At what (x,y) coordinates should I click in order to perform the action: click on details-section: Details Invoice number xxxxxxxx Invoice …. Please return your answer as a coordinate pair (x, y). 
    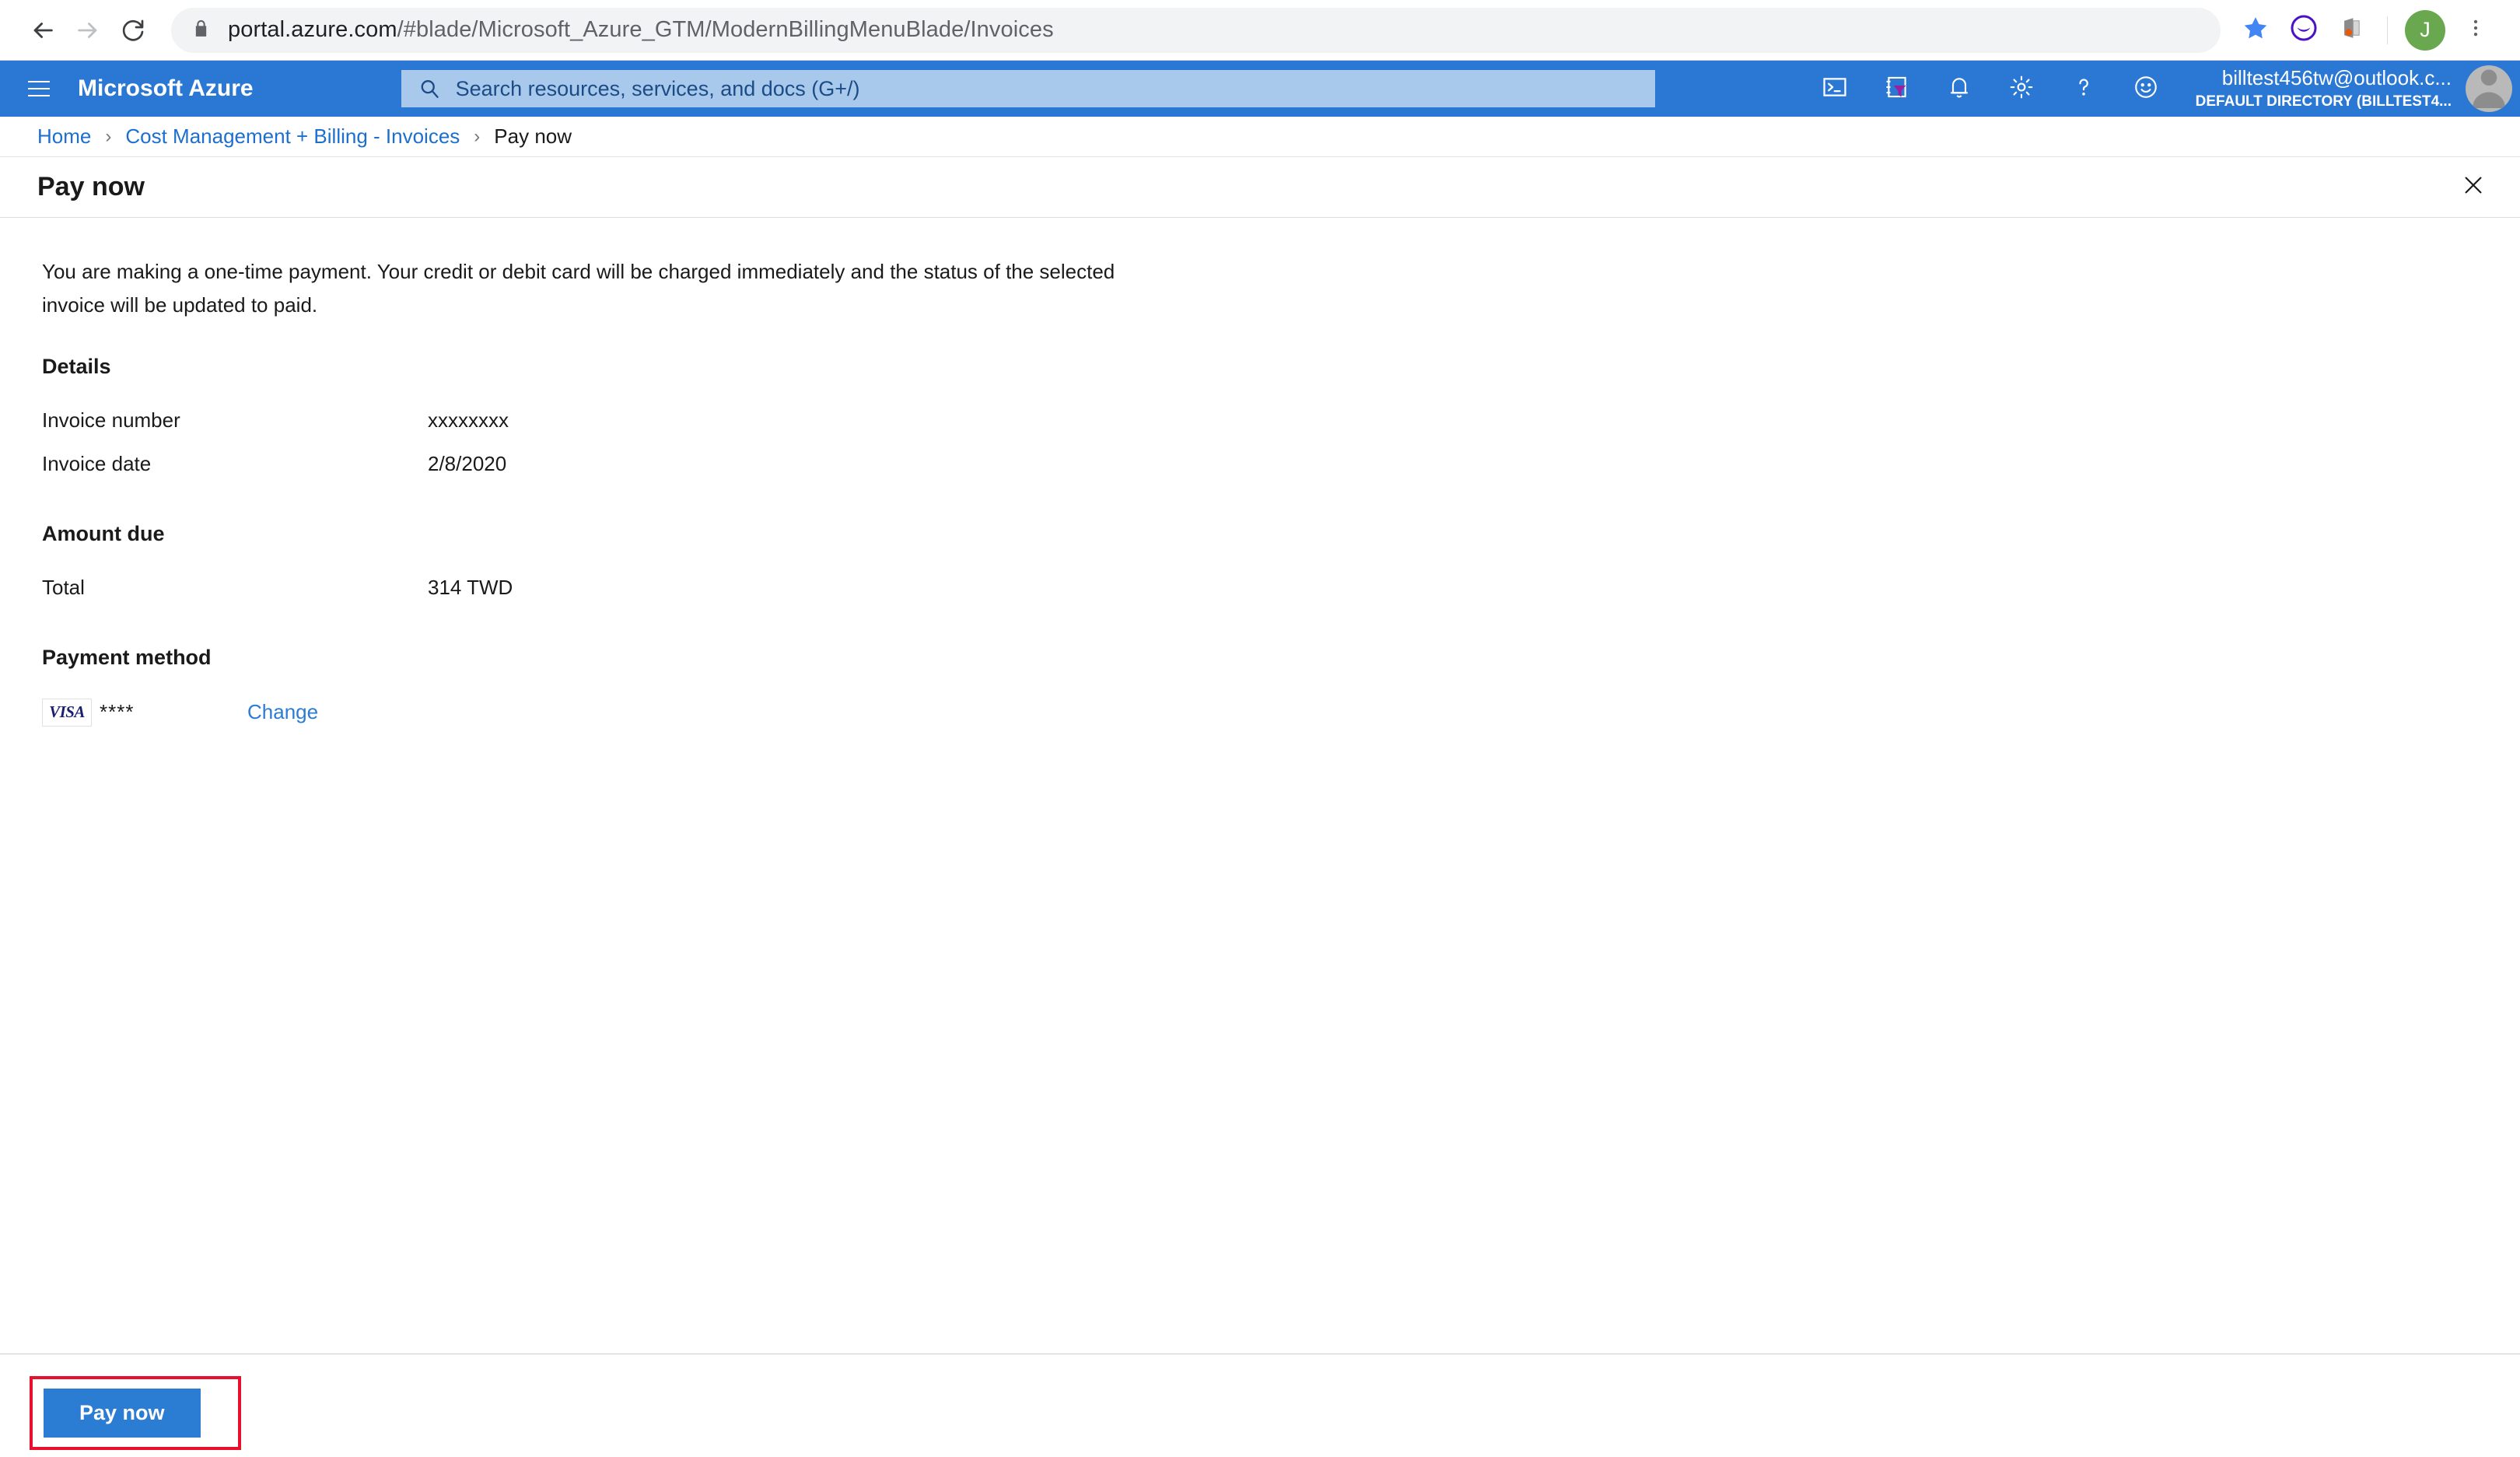
    Looking at the image, I should click on (1281, 420).